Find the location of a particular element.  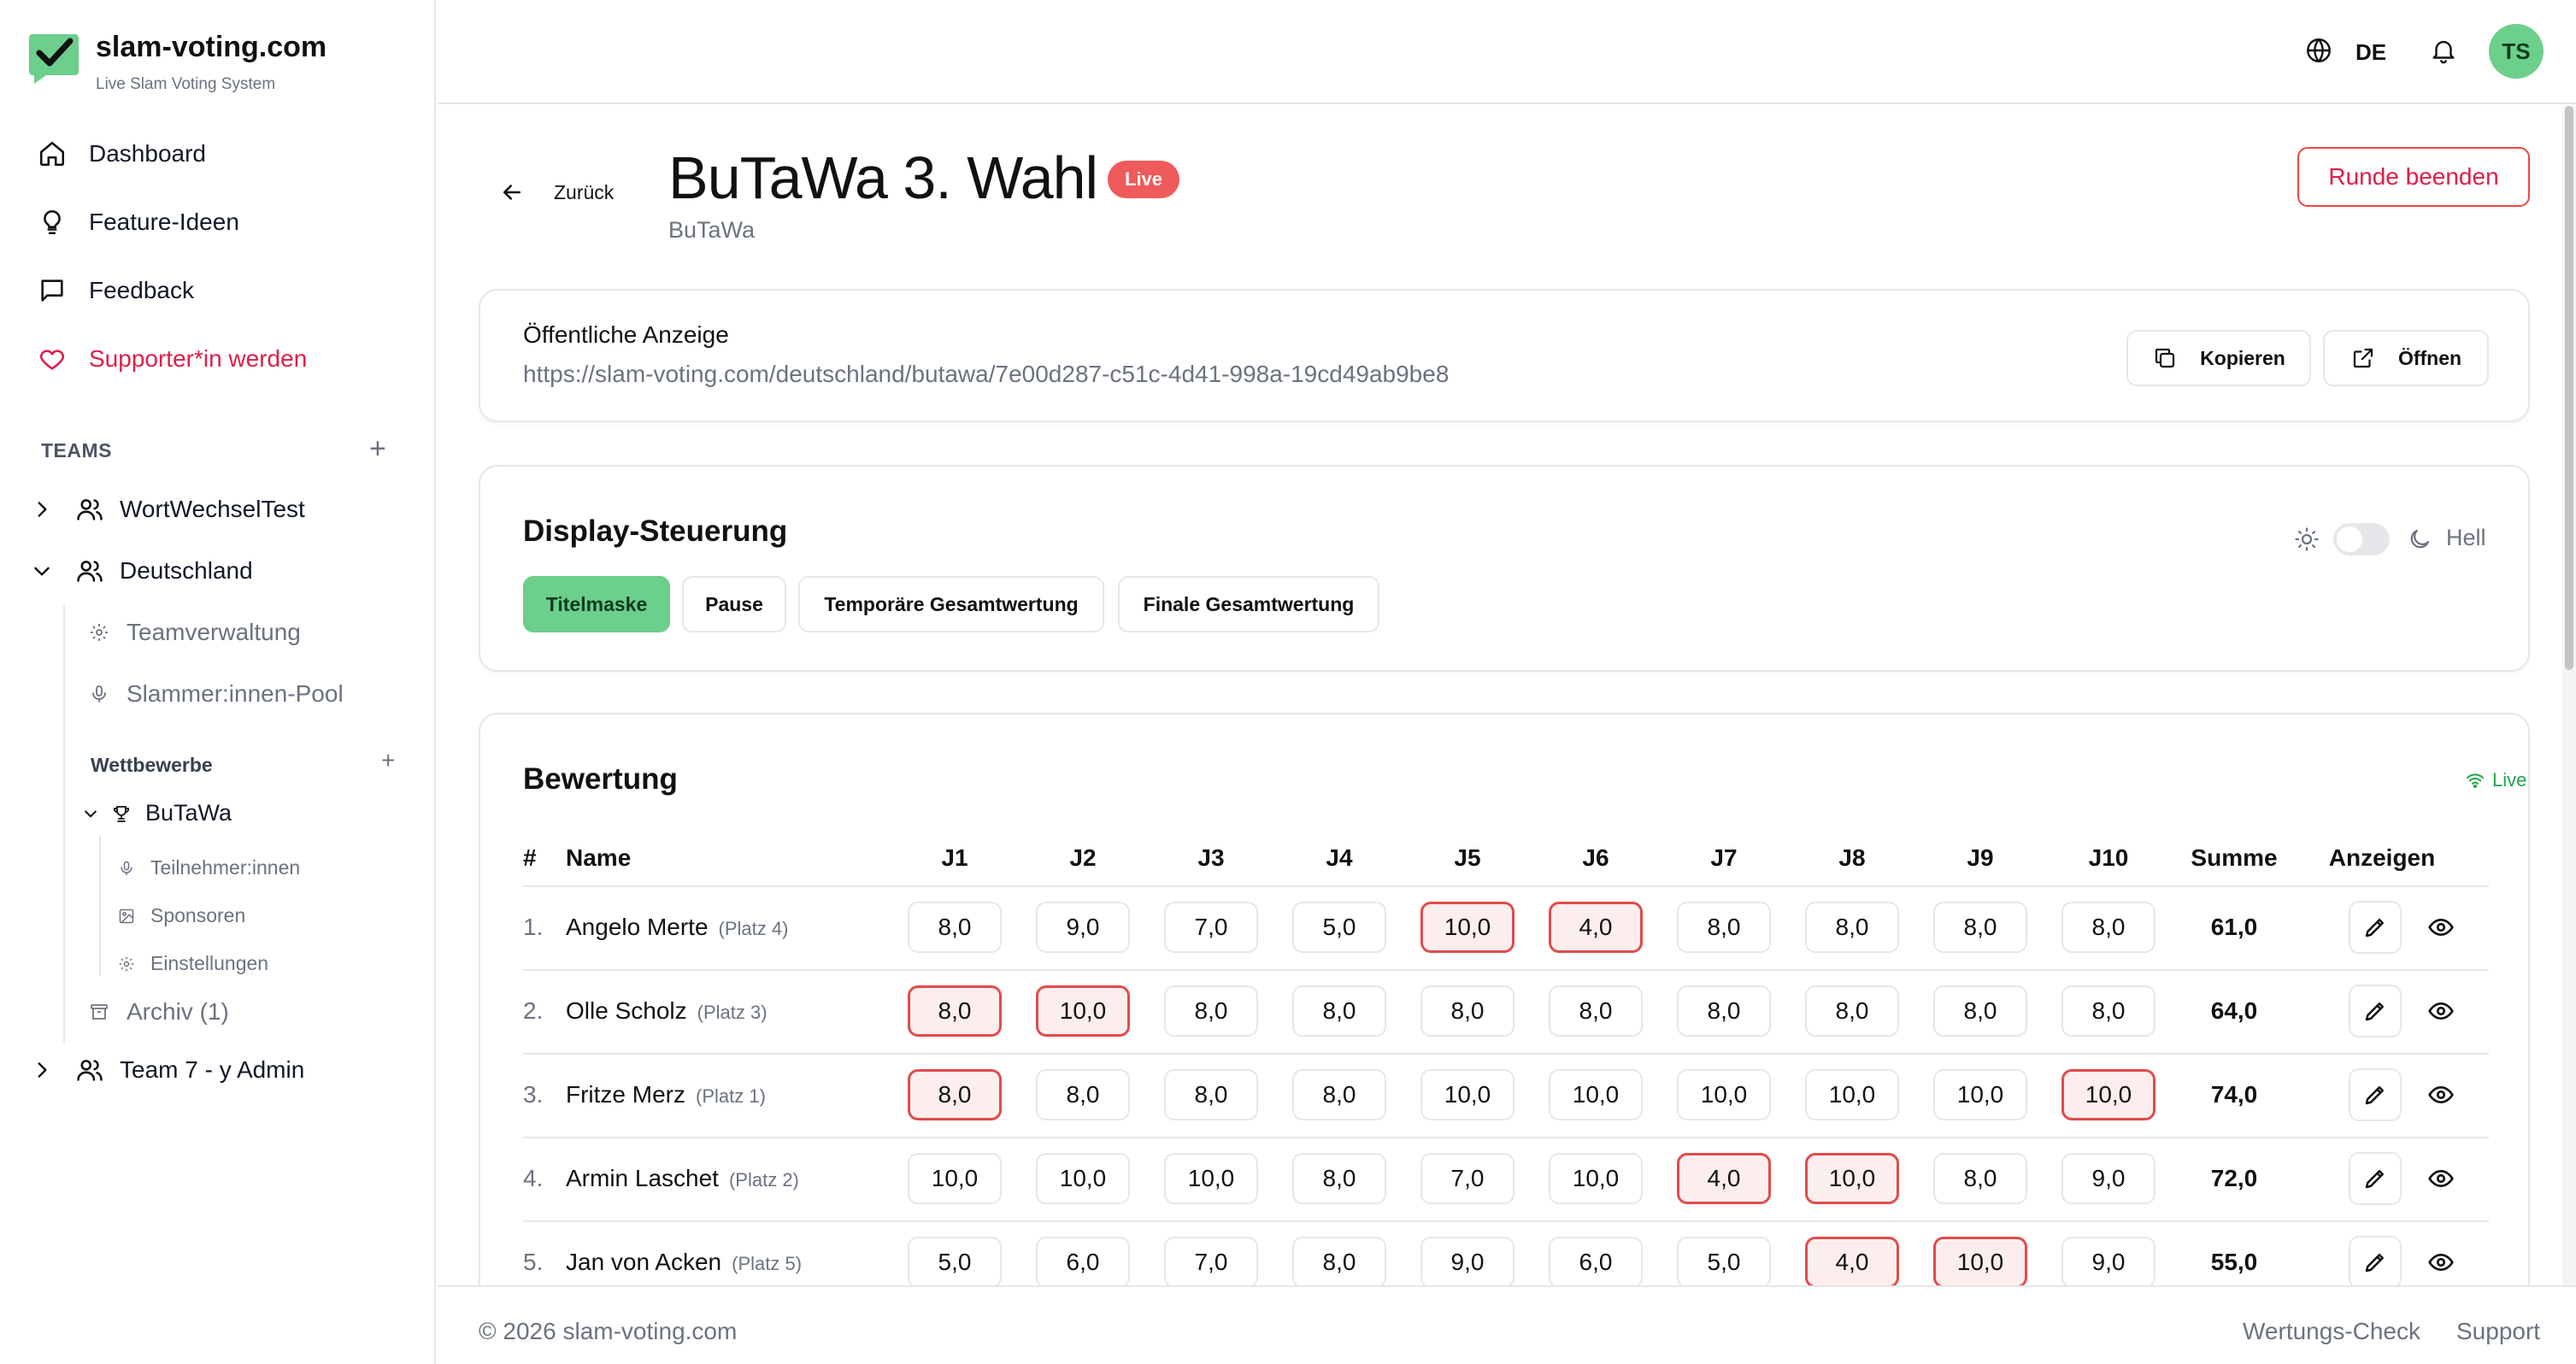

sidebar-item-butawa: BuTaWa is located at coordinates (157, 813).